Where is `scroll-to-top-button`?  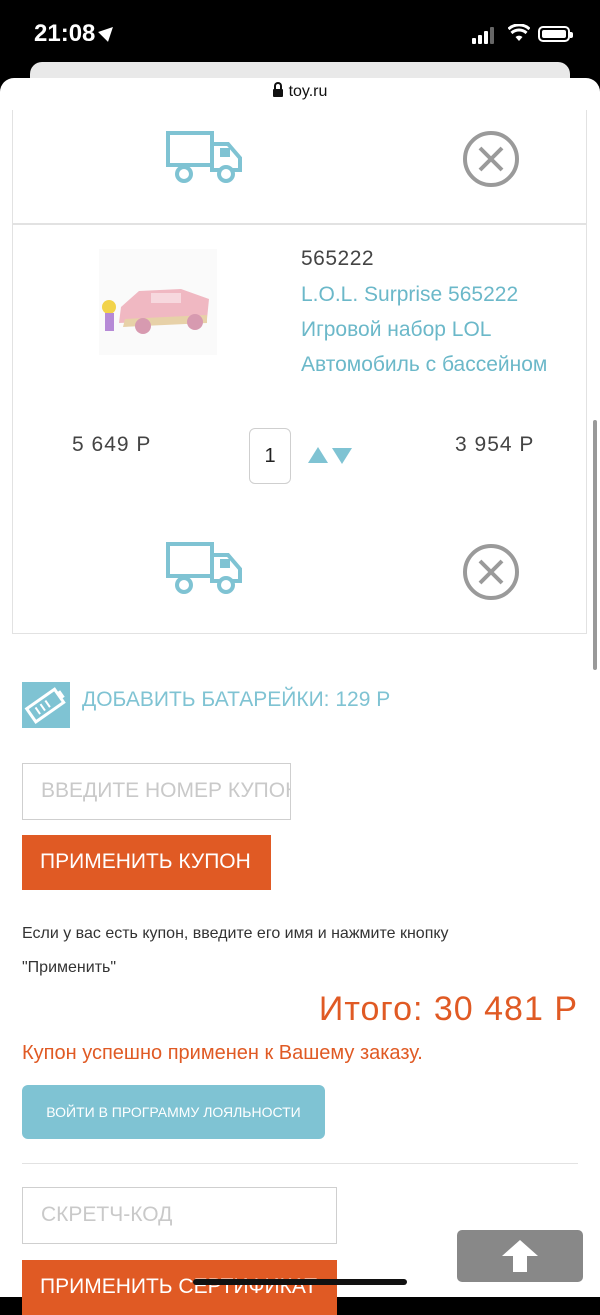
scroll-to-top-button is located at coordinates (520, 1256).